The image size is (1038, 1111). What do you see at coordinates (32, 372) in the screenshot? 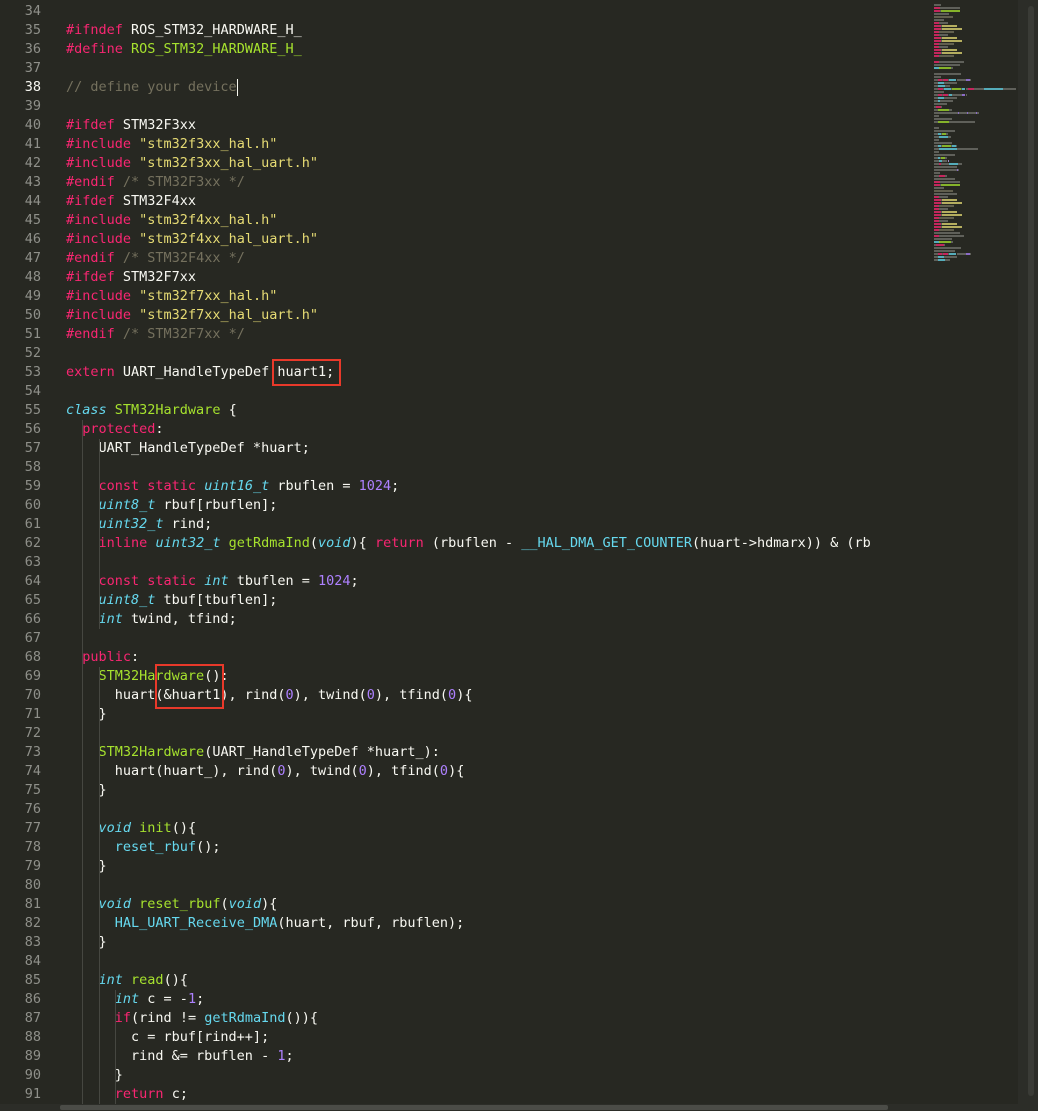
I see `line-number: 53` at bounding box center [32, 372].